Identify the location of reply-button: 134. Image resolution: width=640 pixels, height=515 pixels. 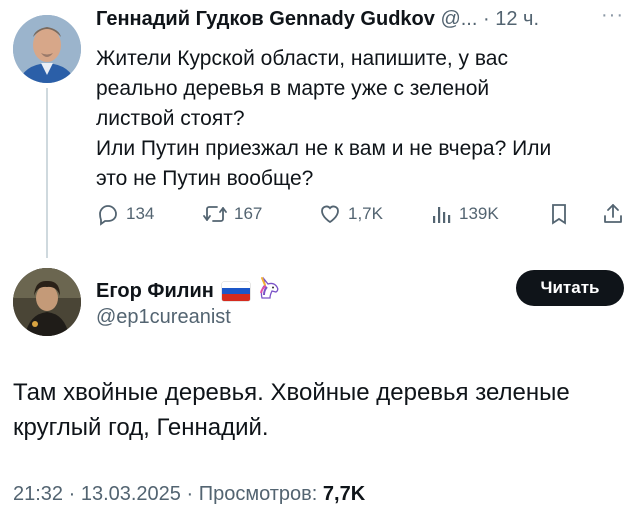
(125, 214).